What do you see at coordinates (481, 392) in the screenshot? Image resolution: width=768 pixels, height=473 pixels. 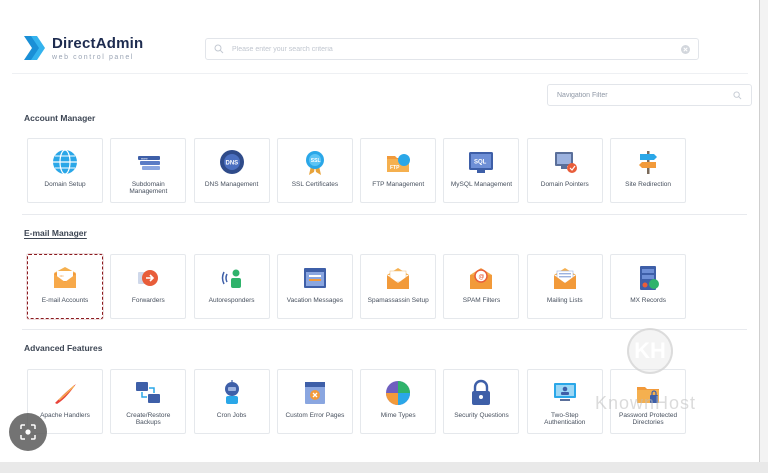 I see `padlock-icon` at bounding box center [481, 392].